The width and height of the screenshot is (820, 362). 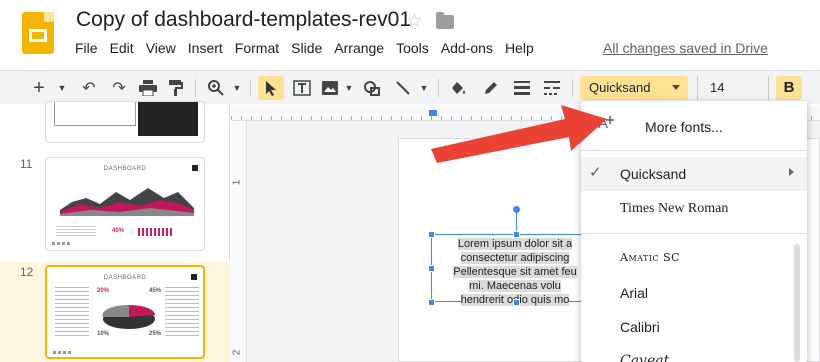 What do you see at coordinates (237, 88) in the screenshot?
I see `zoom-dropdown-icon: ▼` at bounding box center [237, 88].